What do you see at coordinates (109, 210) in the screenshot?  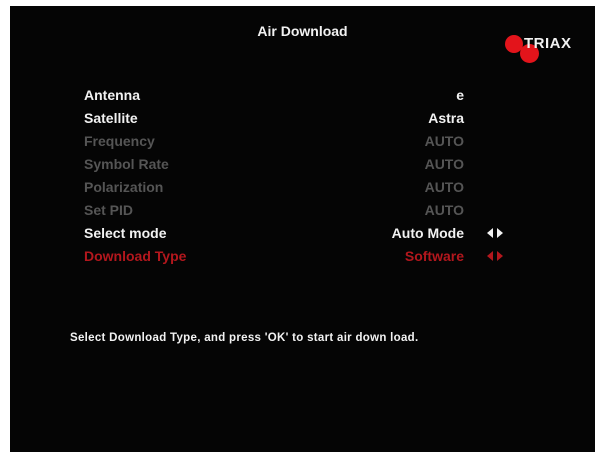 I see `set-pid-label: Set PID` at bounding box center [109, 210].